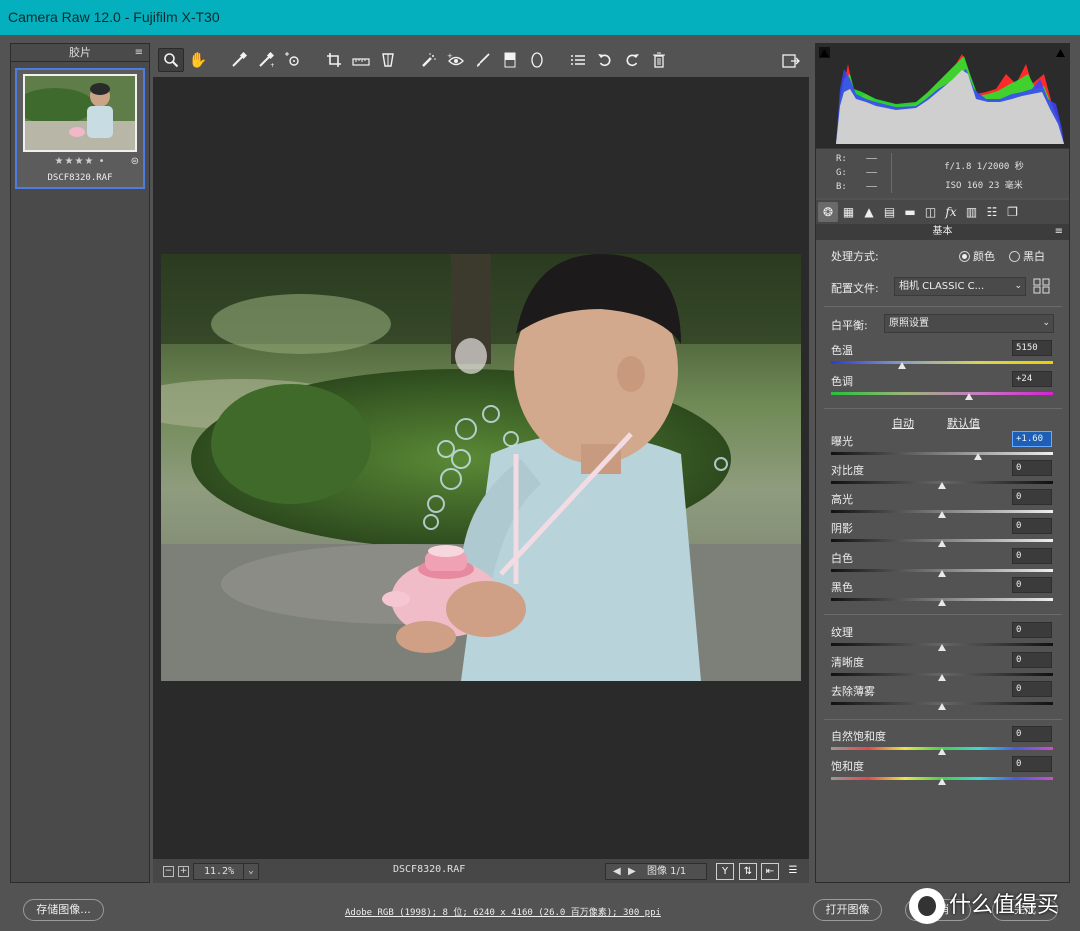 Image resolution: width=1080 pixels, height=931 pixels. What do you see at coordinates (171, 60) in the screenshot?
I see `zoom-tool-icon` at bounding box center [171, 60].